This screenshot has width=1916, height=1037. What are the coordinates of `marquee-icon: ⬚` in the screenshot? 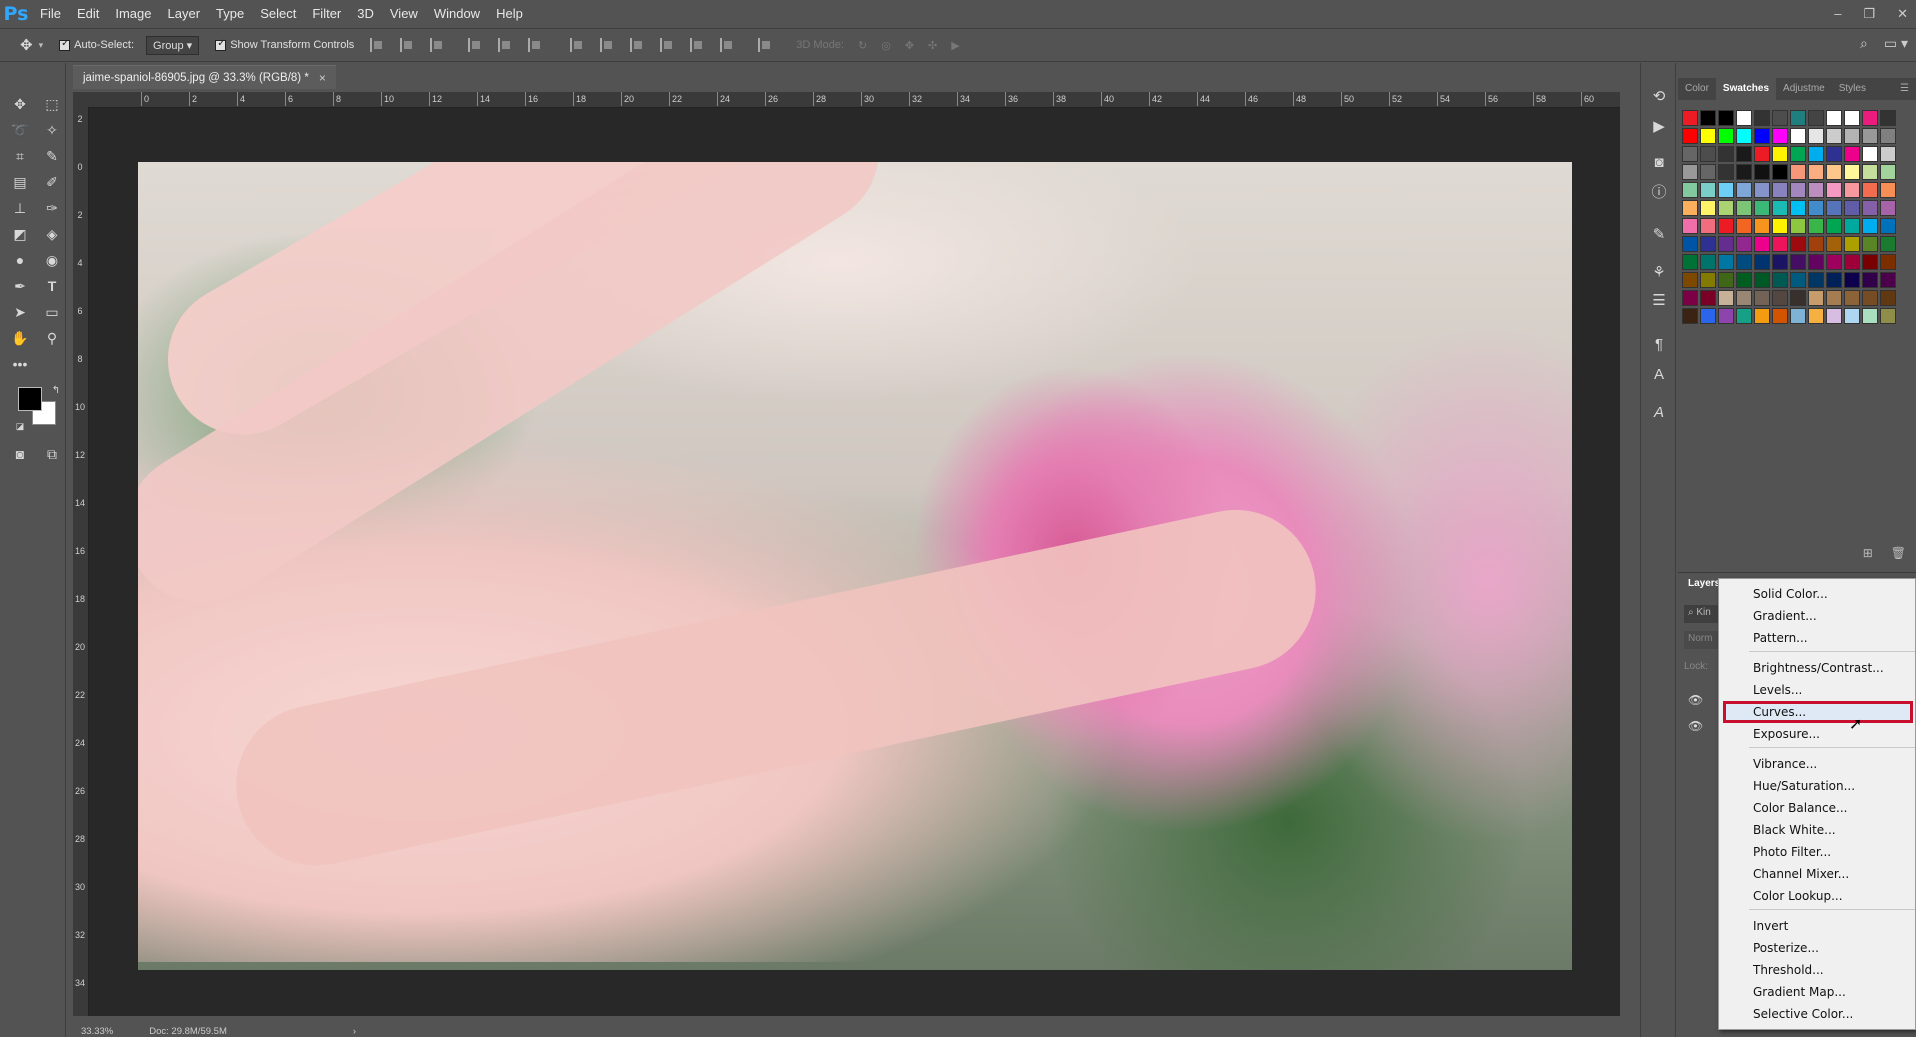 It's located at (52, 104).